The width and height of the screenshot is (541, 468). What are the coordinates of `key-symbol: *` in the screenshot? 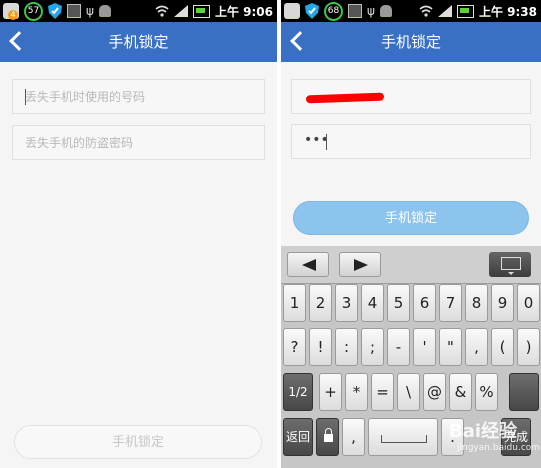 It's located at (356, 392).